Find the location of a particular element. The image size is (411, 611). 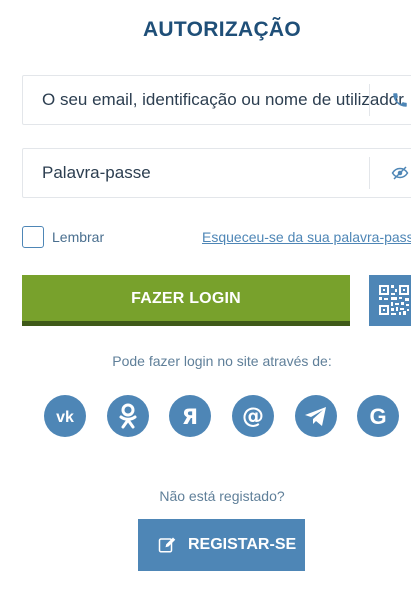

svg-text: vk is located at coordinates (65, 417).